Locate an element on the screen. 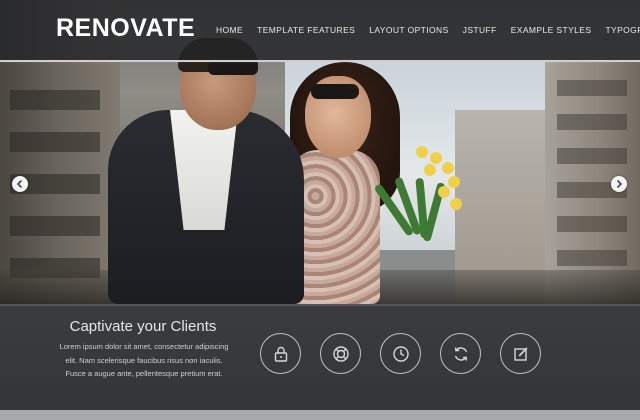 The width and height of the screenshot is (640, 420). slider-next-button is located at coordinates (619, 184).